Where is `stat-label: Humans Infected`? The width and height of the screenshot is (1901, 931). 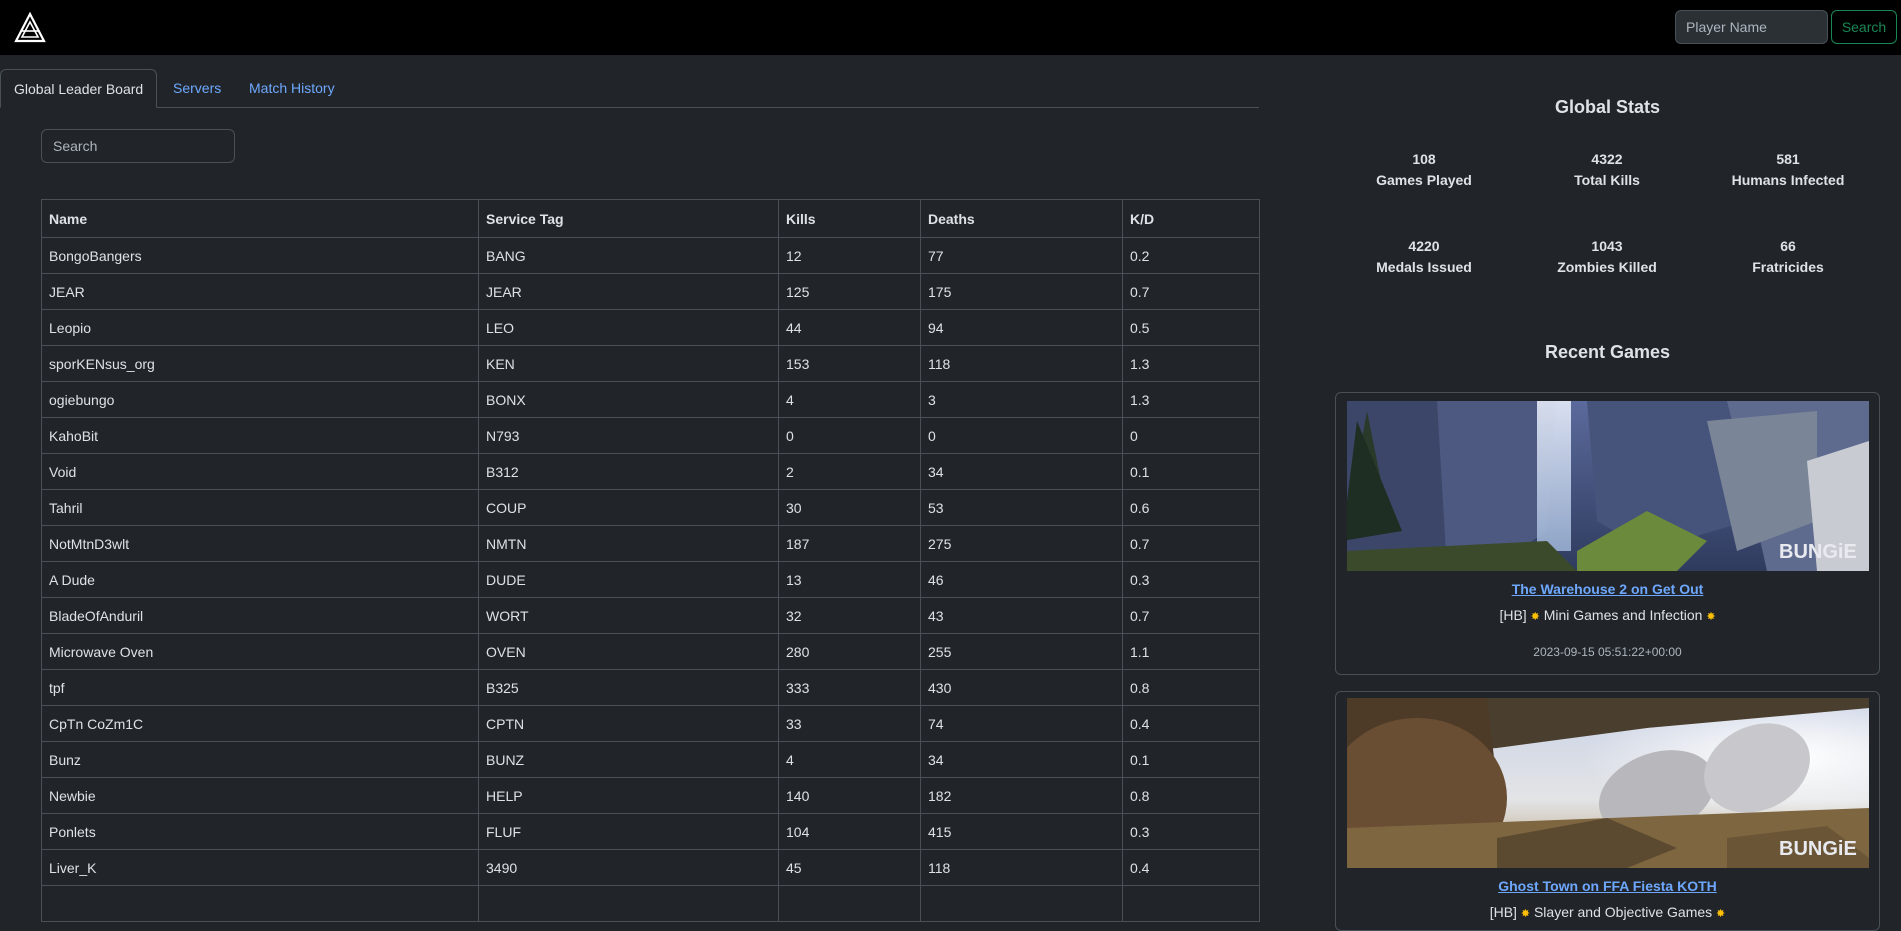
stat-label: Humans Infected is located at coordinates (1788, 180).